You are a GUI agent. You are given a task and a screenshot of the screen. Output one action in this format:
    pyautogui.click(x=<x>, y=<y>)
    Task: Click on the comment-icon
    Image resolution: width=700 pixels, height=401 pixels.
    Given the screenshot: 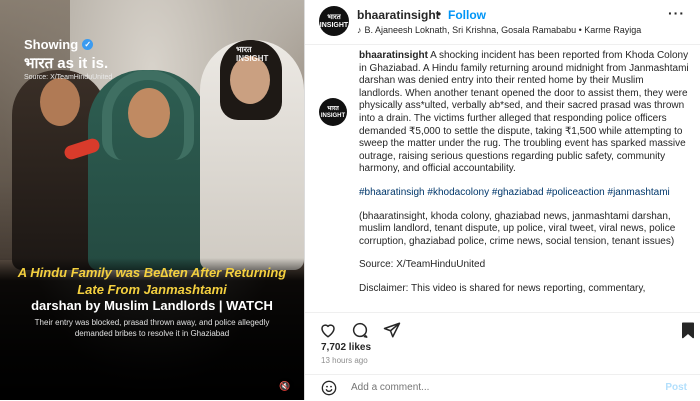 What is the action you would take?
    pyautogui.click(x=361, y=330)
    